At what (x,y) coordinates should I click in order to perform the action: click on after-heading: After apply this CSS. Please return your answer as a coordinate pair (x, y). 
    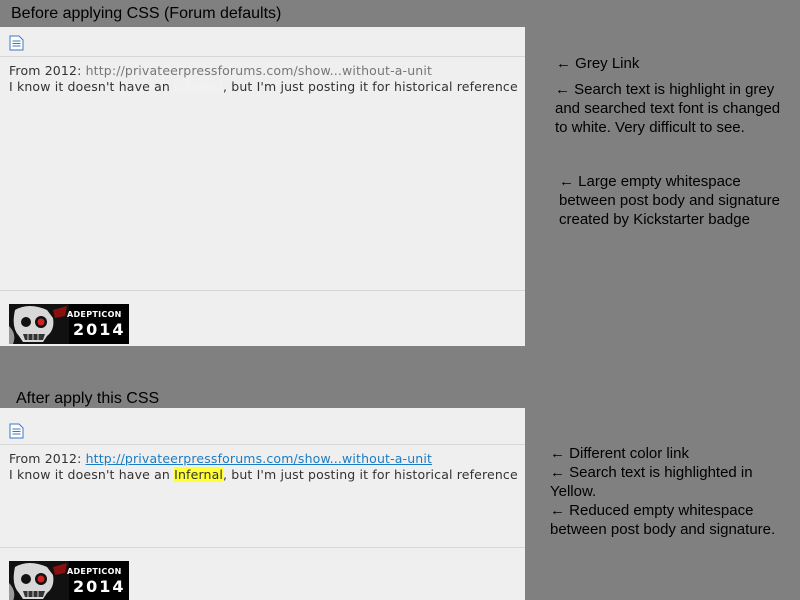
    Looking at the image, I should click on (88, 398).